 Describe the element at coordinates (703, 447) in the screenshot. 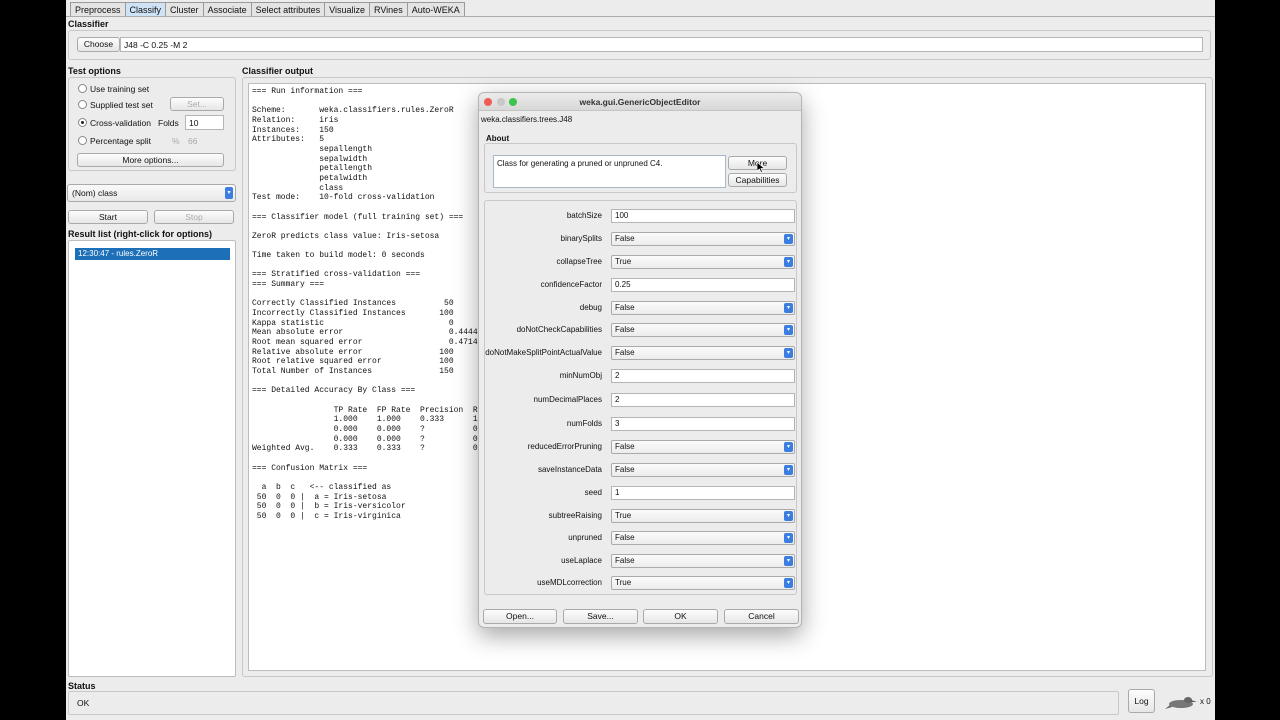

I see `property-select-reducederrorpruning: False ▾` at that location.